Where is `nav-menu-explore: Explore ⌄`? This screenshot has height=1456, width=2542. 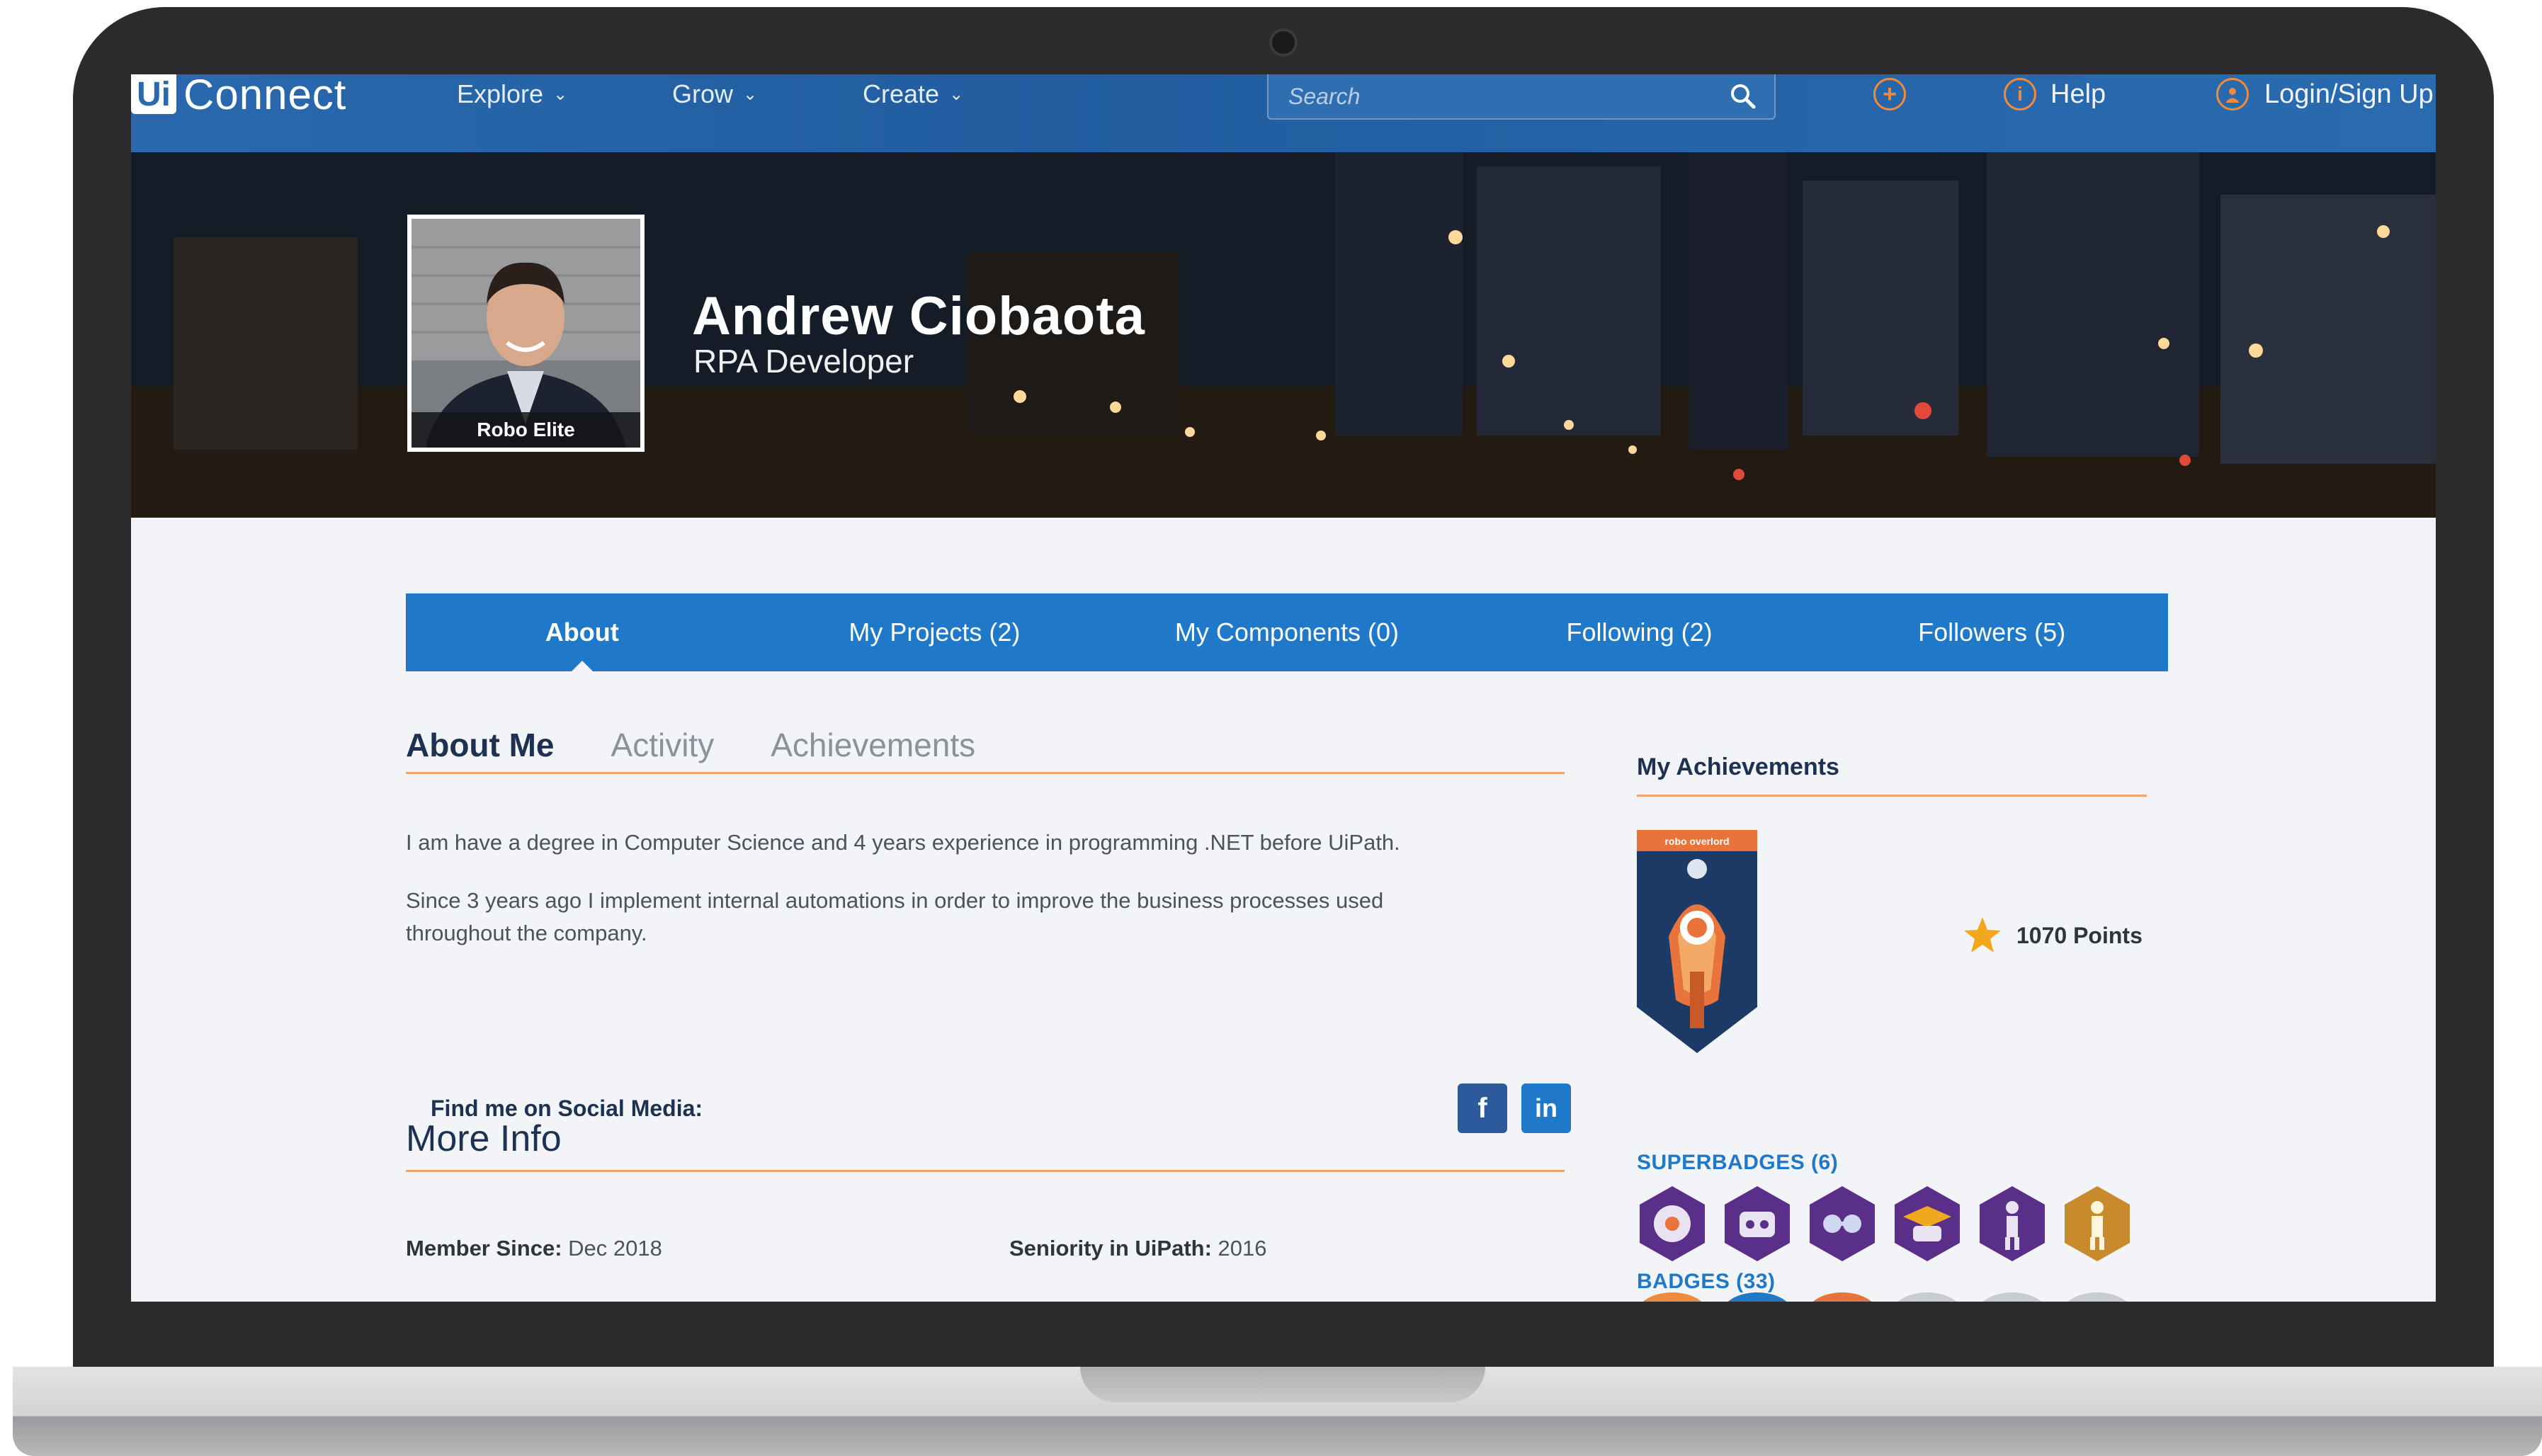 nav-menu-explore: Explore ⌄ is located at coordinates (512, 94).